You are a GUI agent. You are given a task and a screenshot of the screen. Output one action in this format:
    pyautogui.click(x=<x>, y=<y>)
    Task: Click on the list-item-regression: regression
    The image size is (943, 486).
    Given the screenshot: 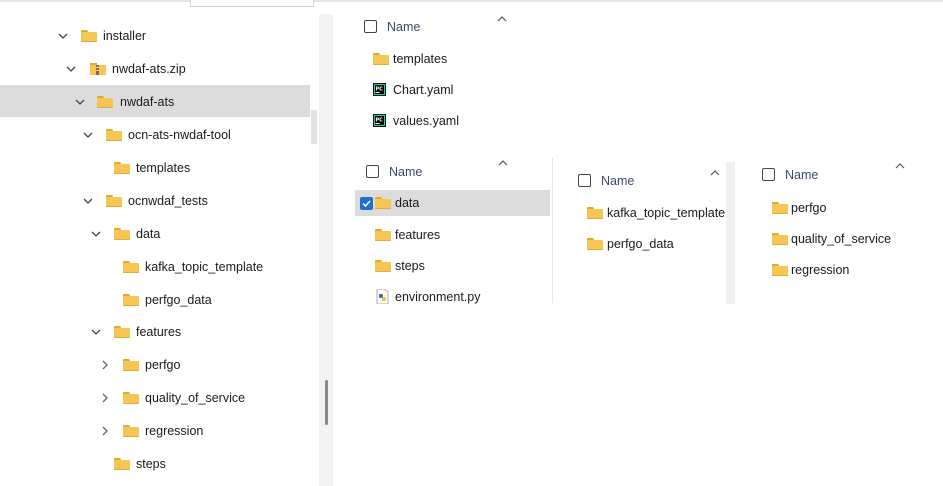 What is the action you would take?
    pyautogui.click(x=840, y=270)
    